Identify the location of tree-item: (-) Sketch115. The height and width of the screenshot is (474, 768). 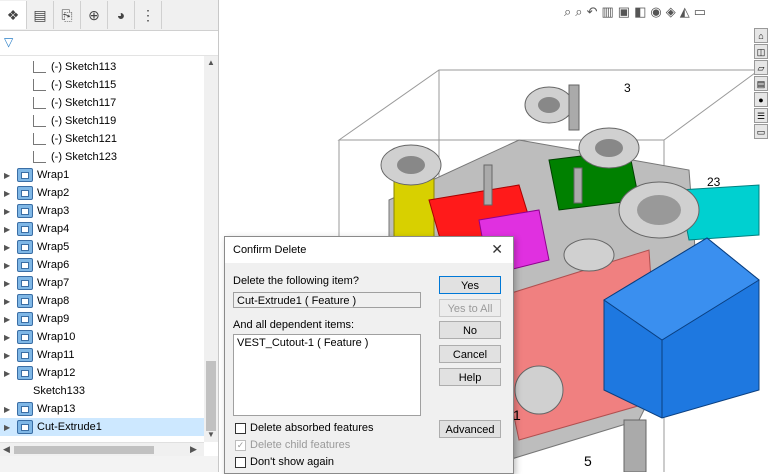
(102, 85).